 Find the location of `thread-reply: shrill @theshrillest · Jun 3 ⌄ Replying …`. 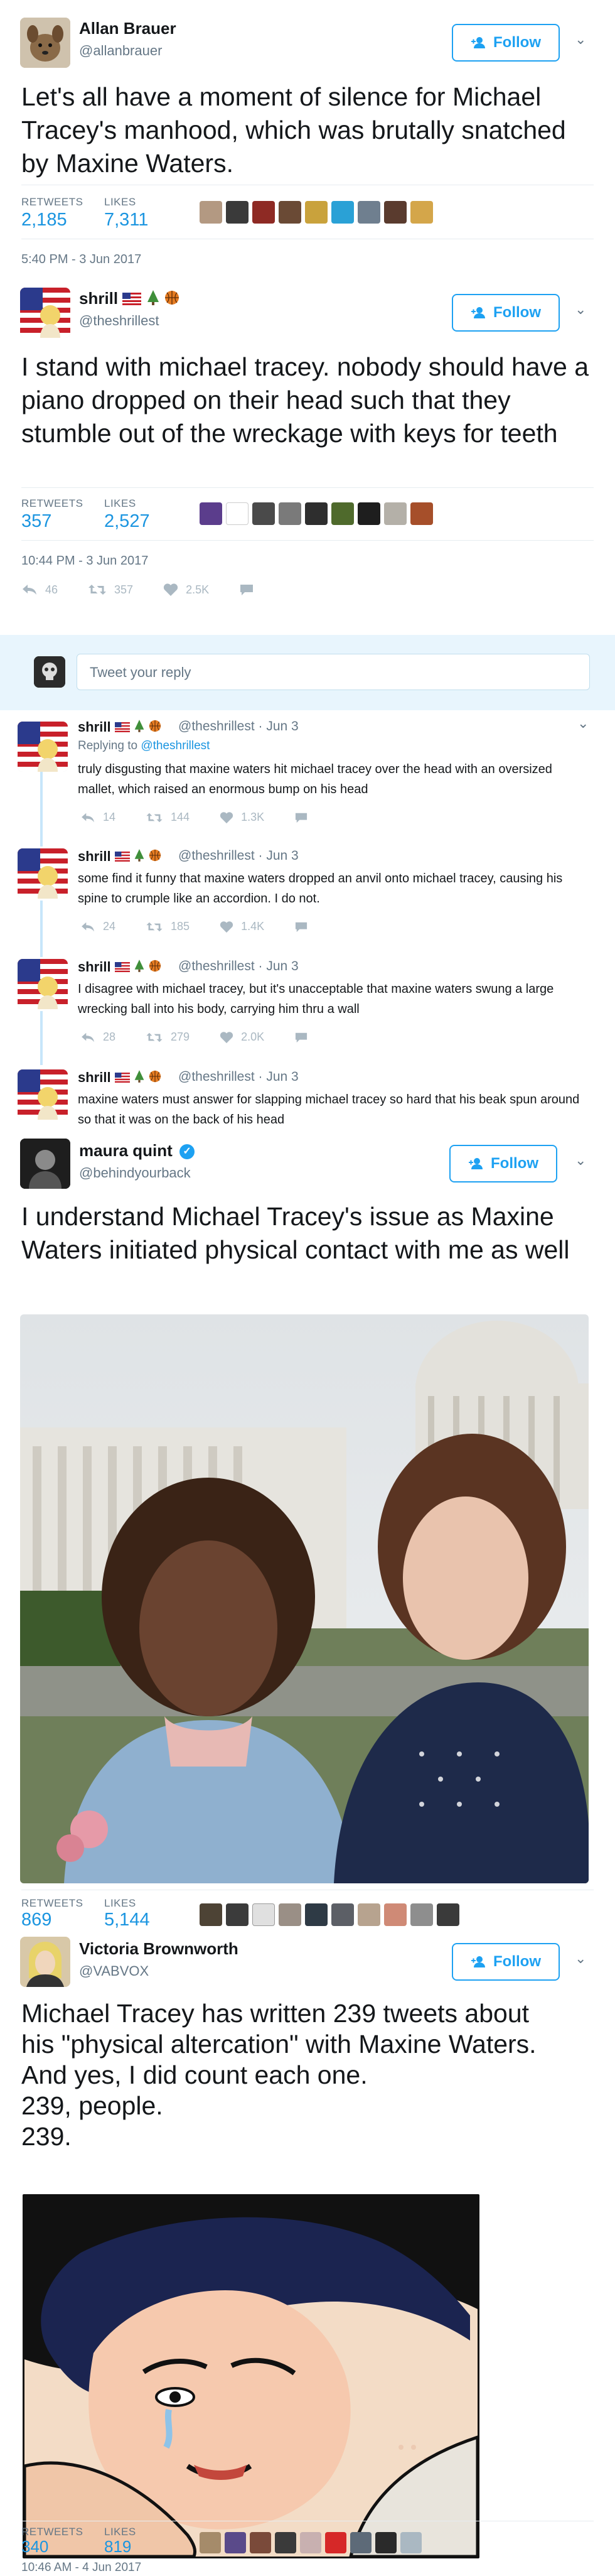

thread-reply: shrill @theshrillest · Jun 3 ⌄ Replying … is located at coordinates (307, 776).